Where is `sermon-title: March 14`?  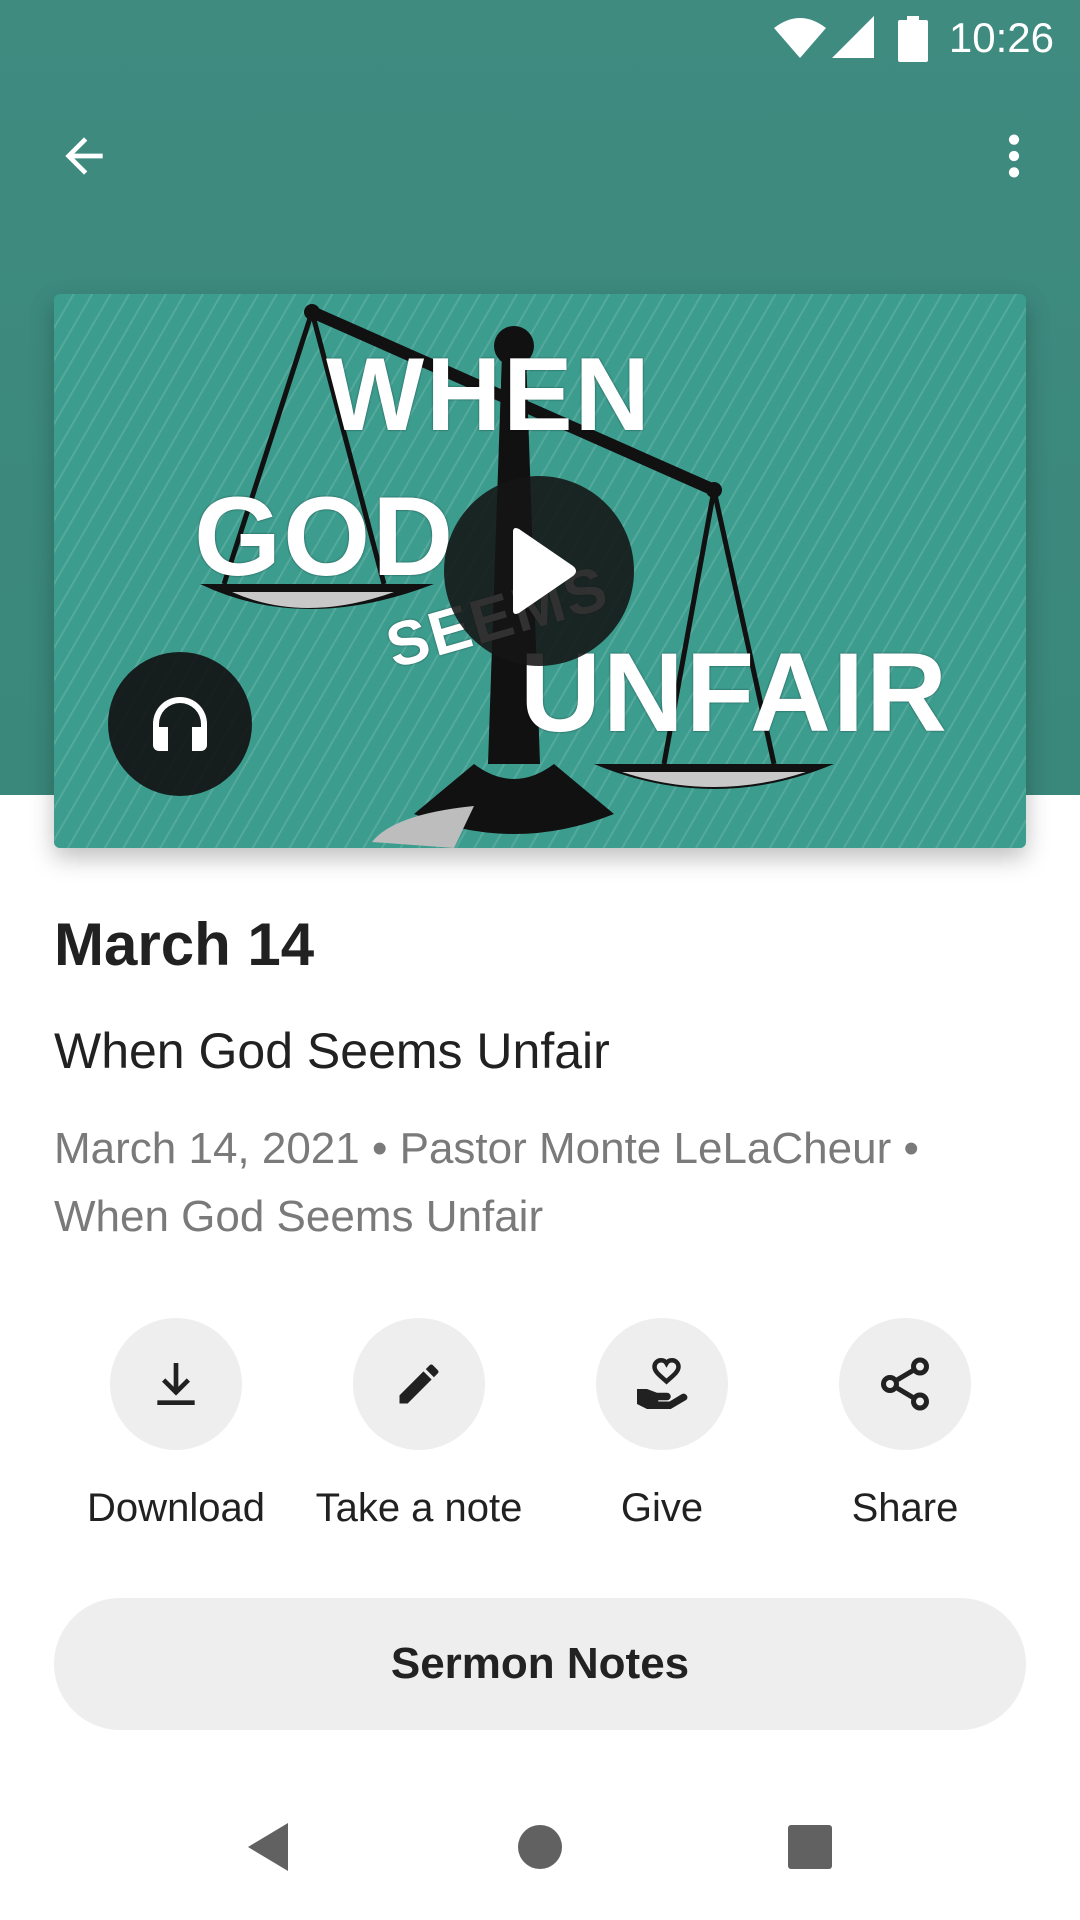 sermon-title: March 14 is located at coordinates (184, 944).